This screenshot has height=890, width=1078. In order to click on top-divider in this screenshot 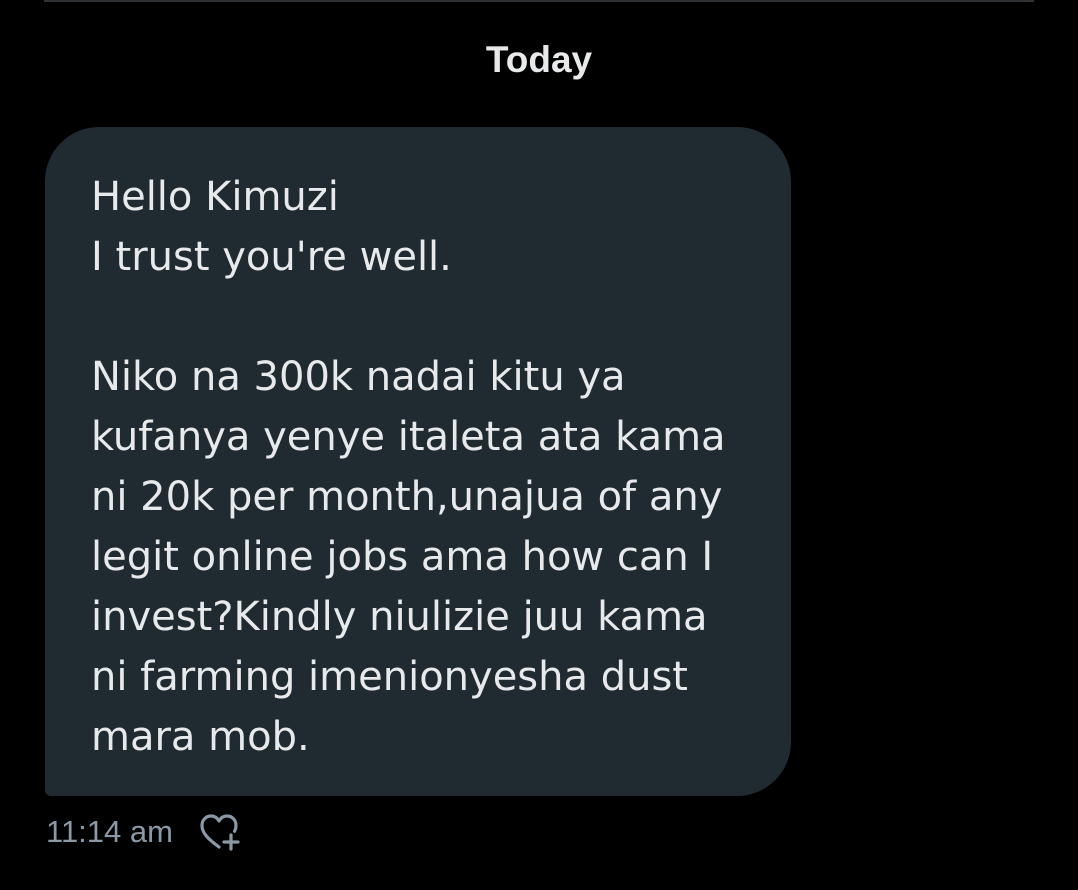, I will do `click(539, 1)`.